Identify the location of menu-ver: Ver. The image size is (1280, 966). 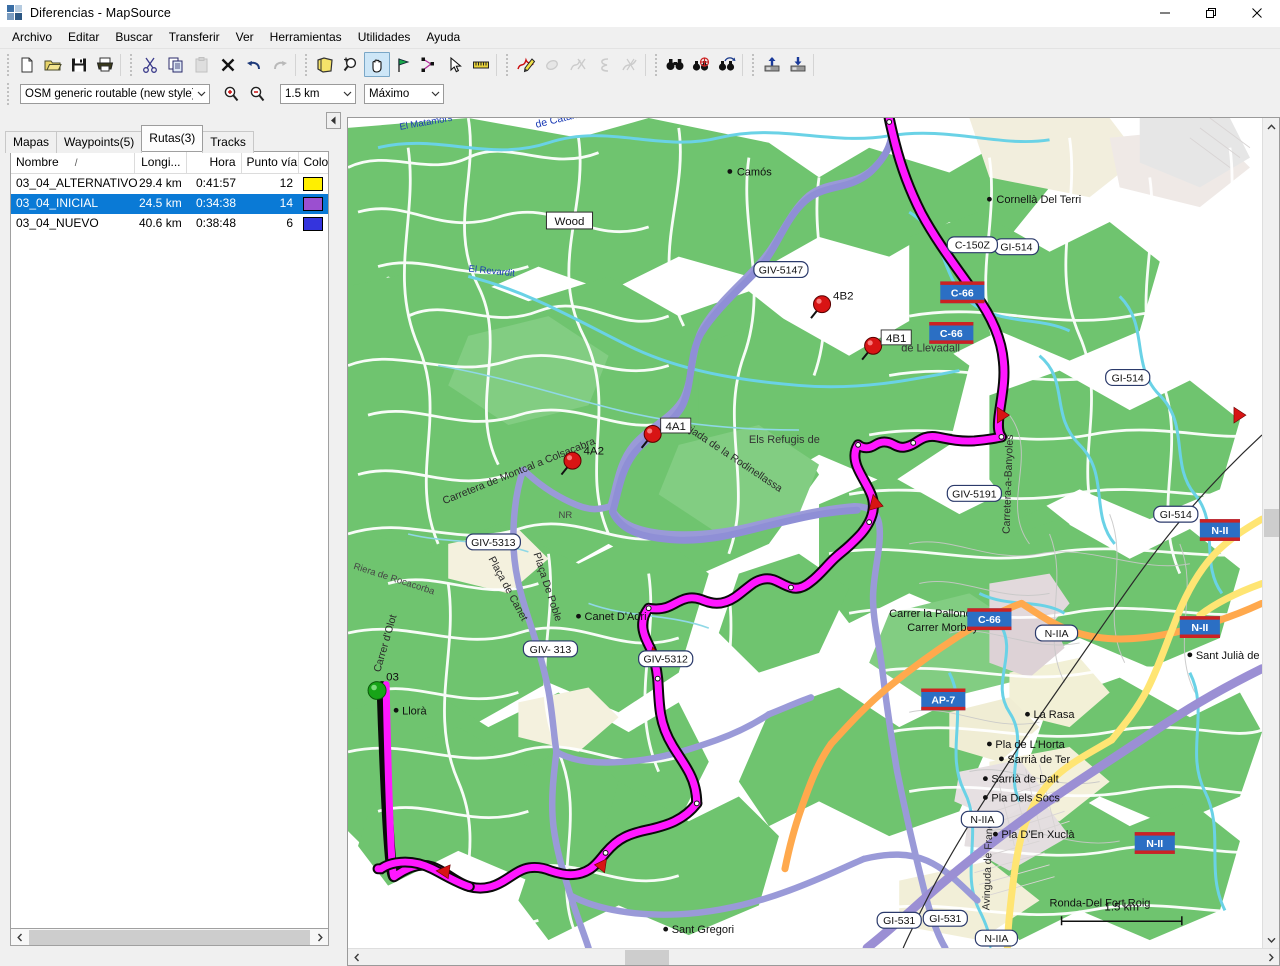
(245, 37).